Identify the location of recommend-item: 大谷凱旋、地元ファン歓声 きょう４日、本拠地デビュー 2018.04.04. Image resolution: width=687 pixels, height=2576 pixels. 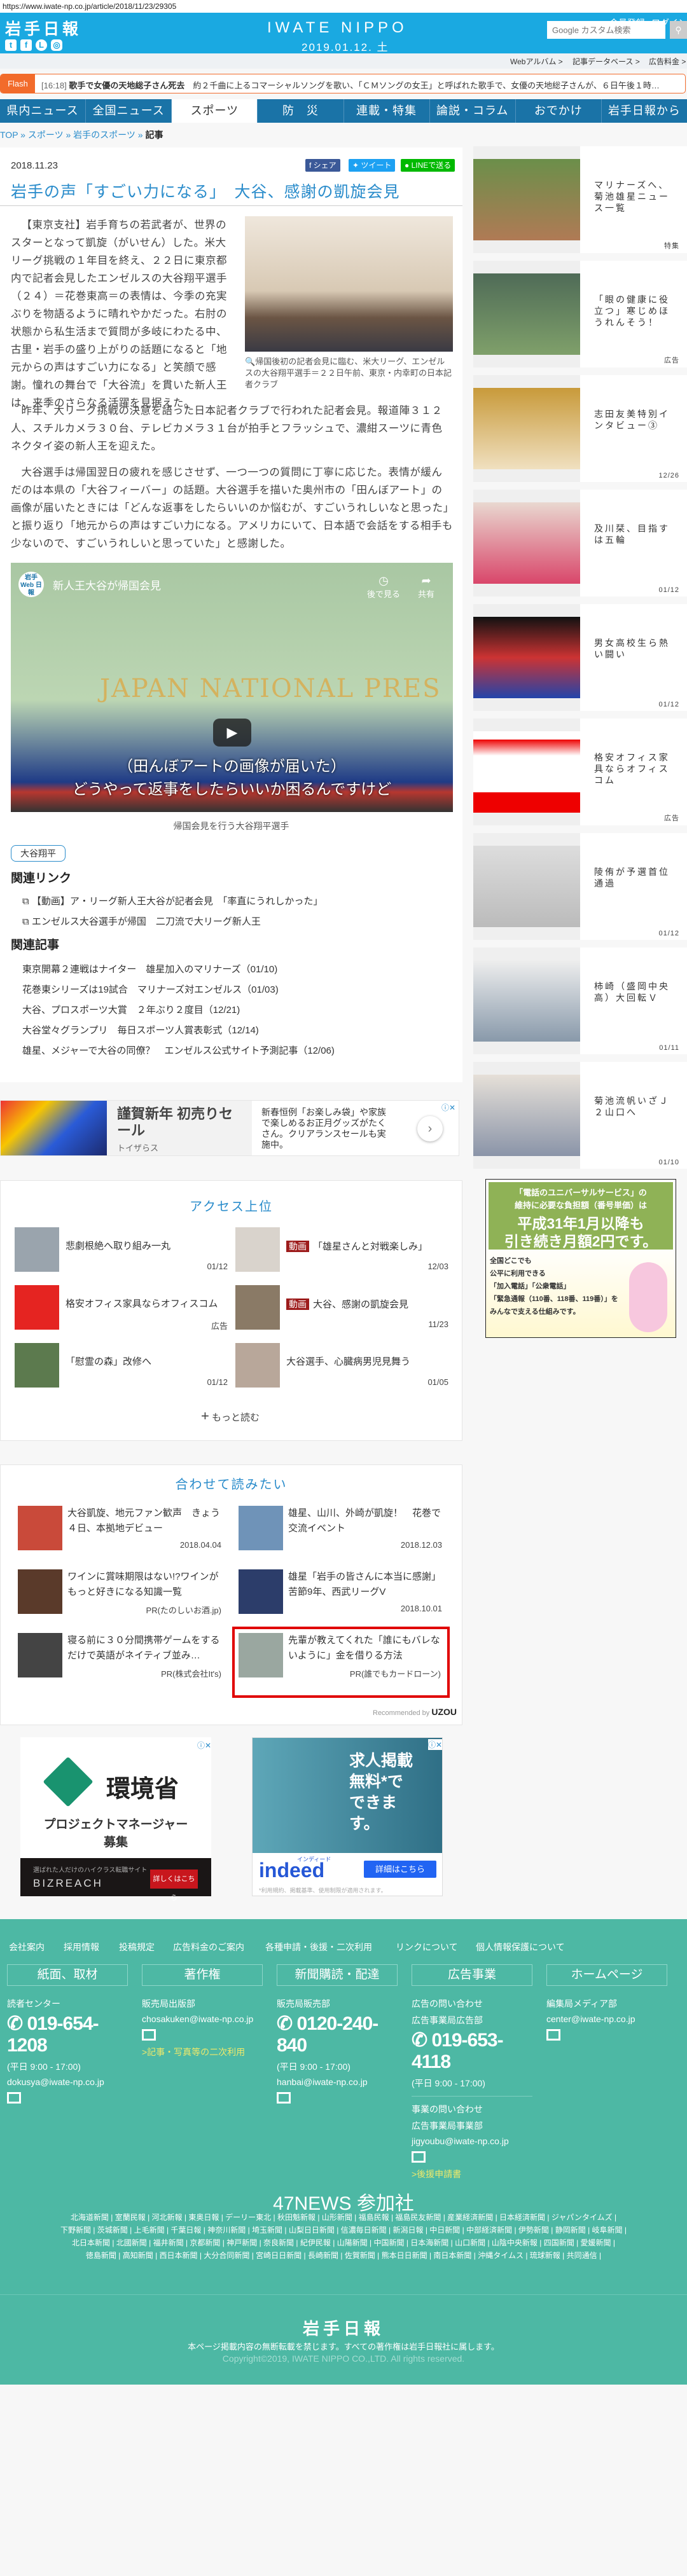
(119, 1528).